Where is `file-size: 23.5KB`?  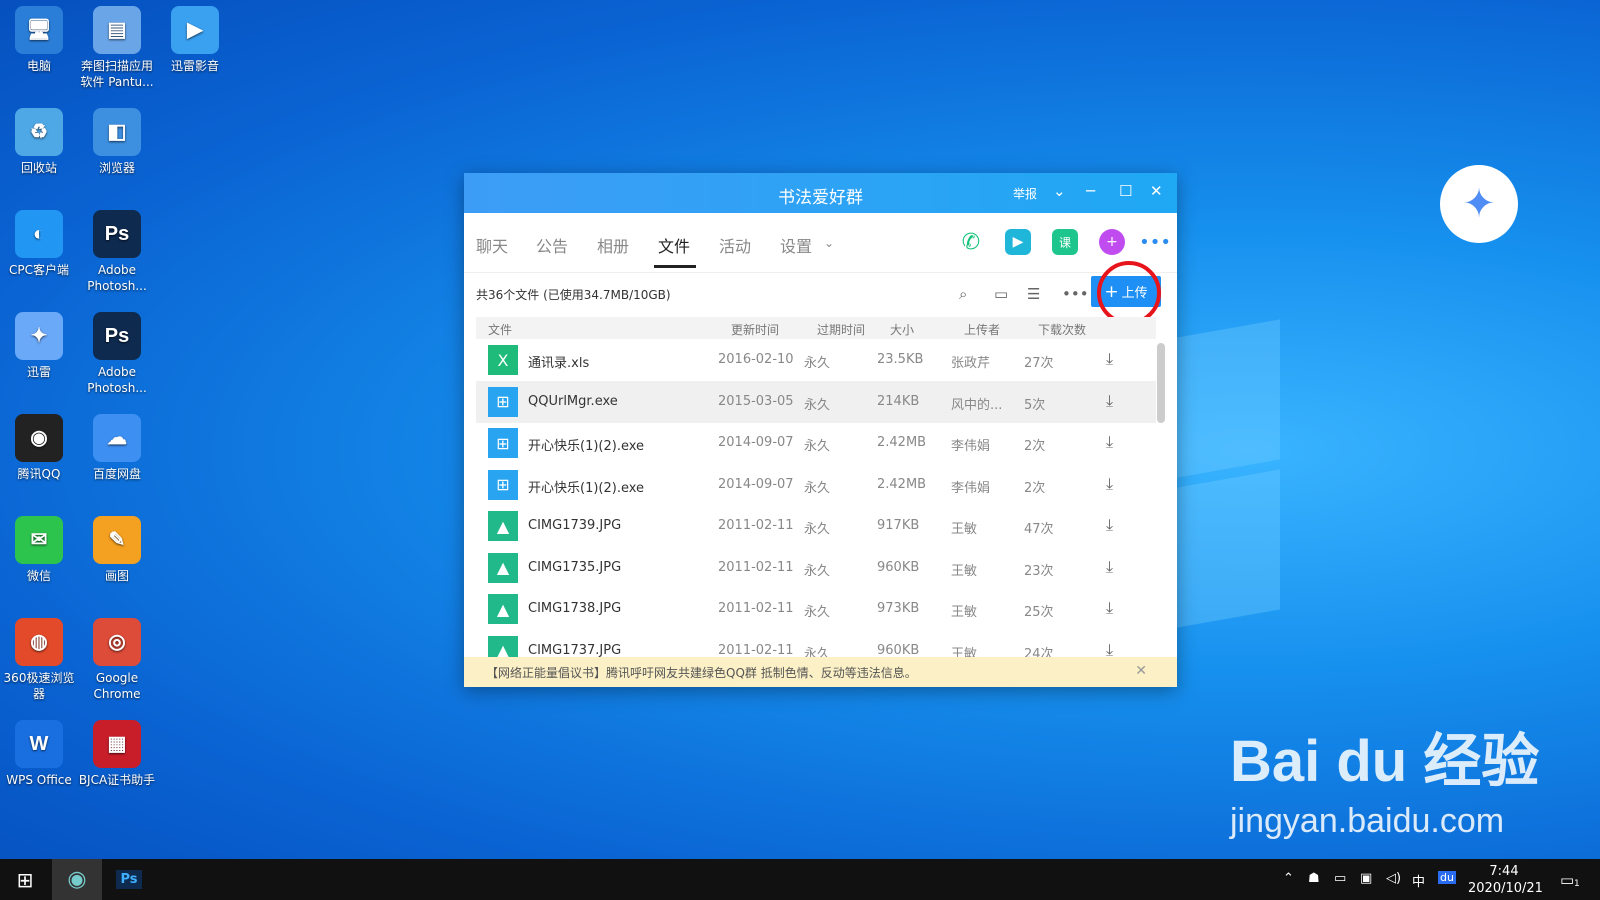 file-size: 23.5KB is located at coordinates (900, 359).